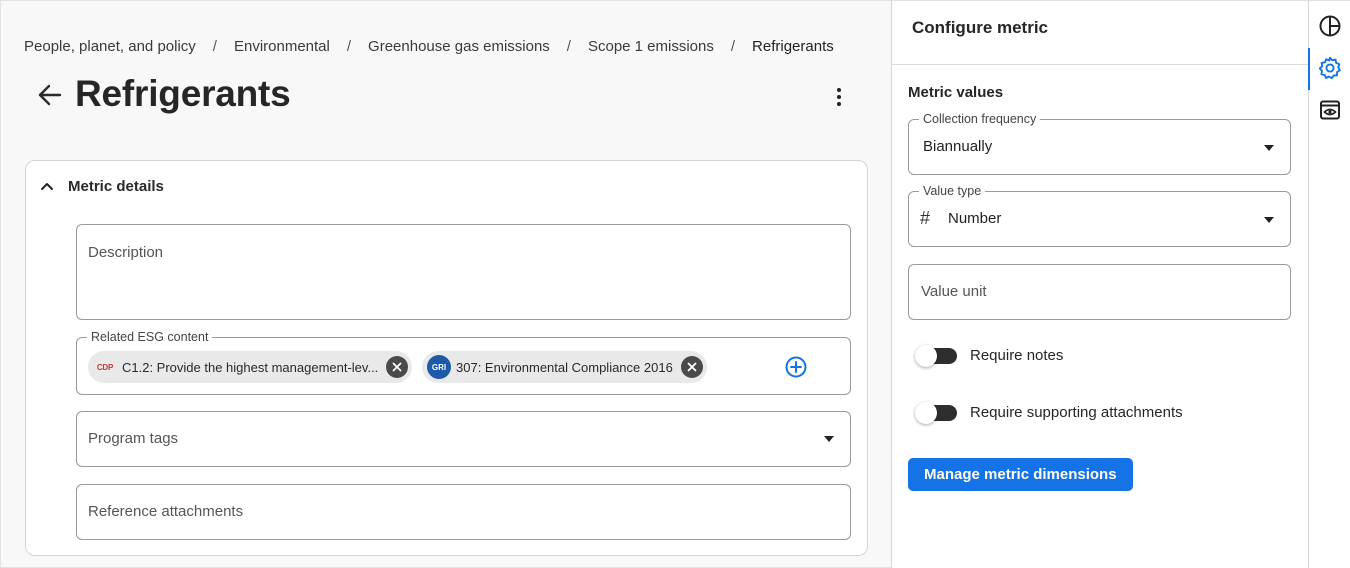  I want to click on metric-values-heading: Metric values, so click(956, 92).